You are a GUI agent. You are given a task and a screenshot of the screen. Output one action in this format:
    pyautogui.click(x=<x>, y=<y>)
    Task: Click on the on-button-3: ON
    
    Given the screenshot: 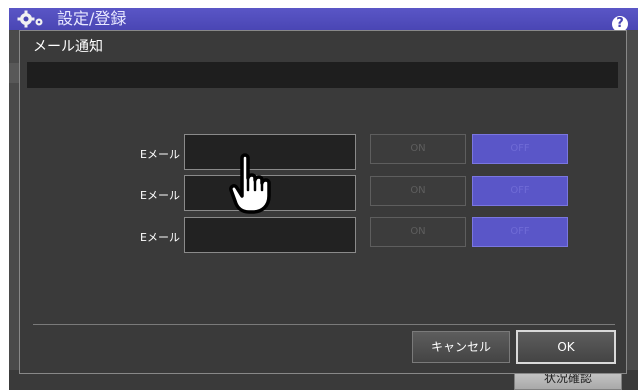 What is the action you would take?
    pyautogui.click(x=418, y=232)
    